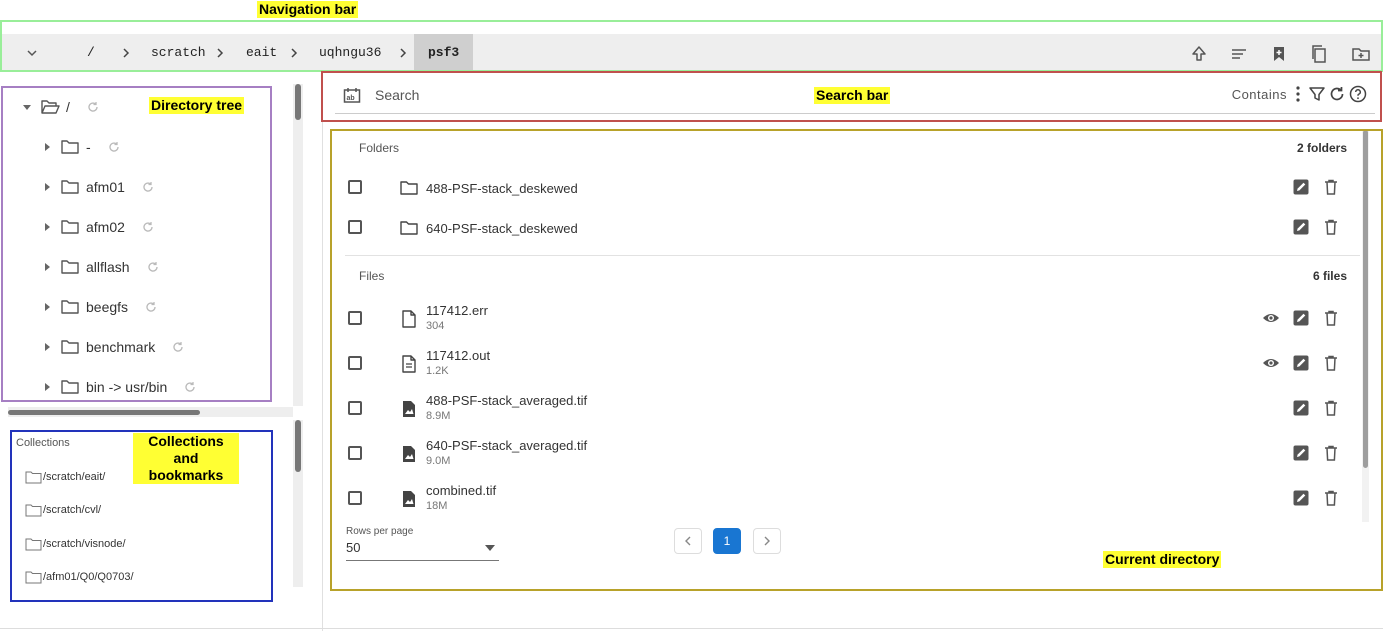  Describe the element at coordinates (32, 53) in the screenshot. I see `chevron-down-icon` at that location.